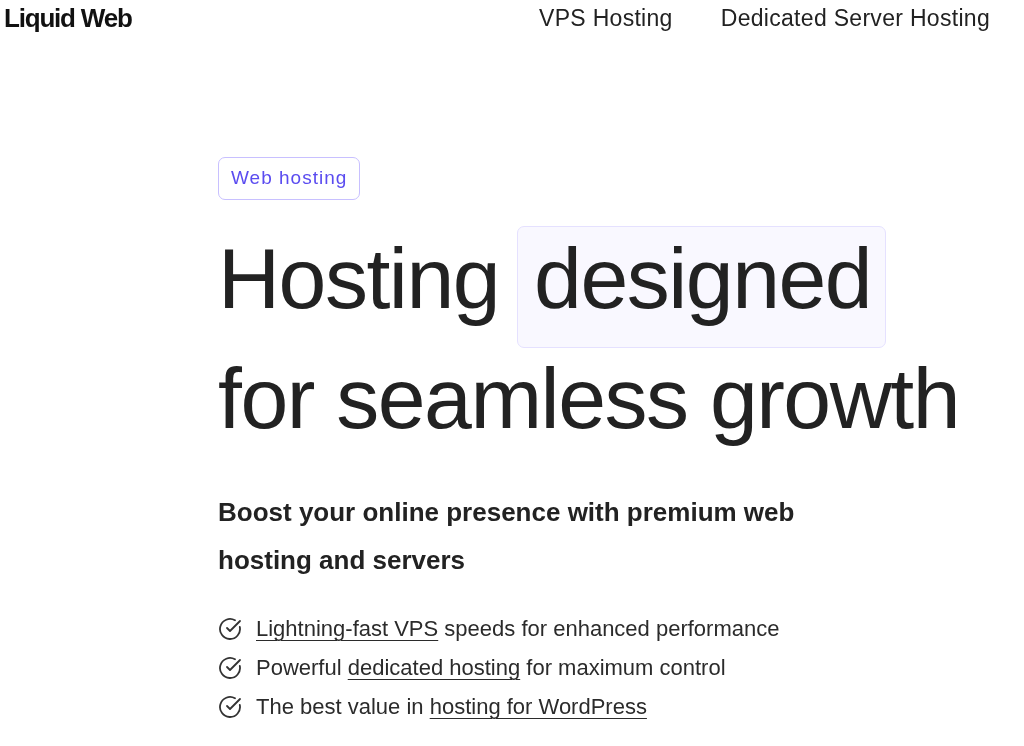 This screenshot has width=1024, height=746. I want to click on feature-text: Powerful dedicated hosting for maximum control, so click(491, 668).